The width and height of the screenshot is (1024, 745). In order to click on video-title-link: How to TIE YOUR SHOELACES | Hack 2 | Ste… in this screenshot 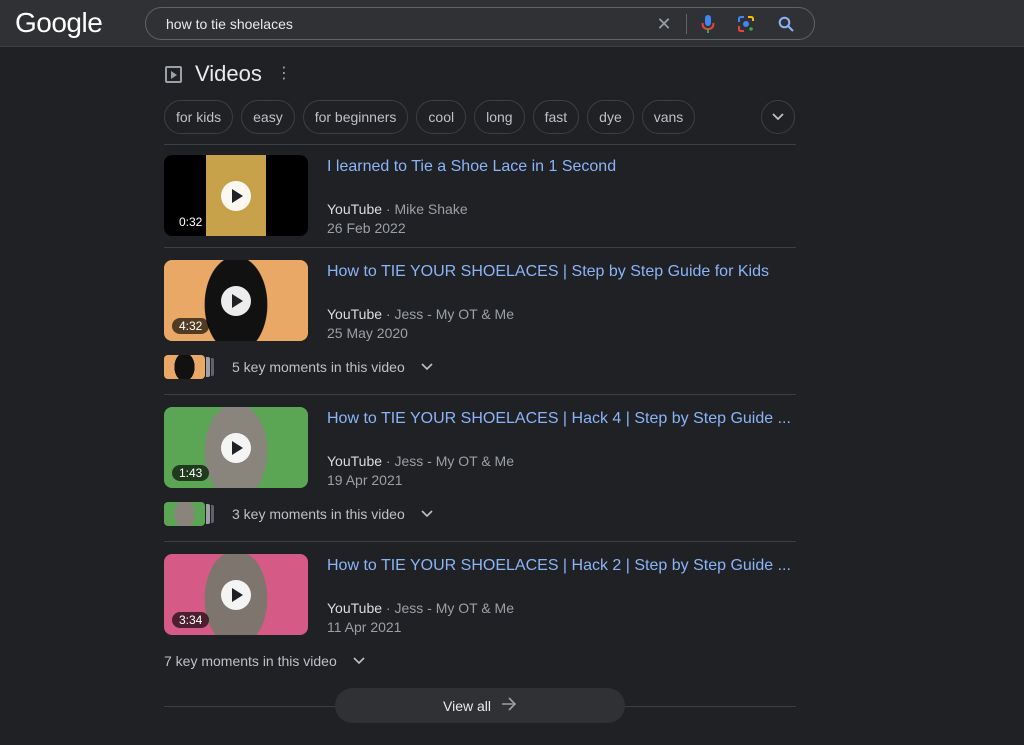, I will do `click(559, 566)`.